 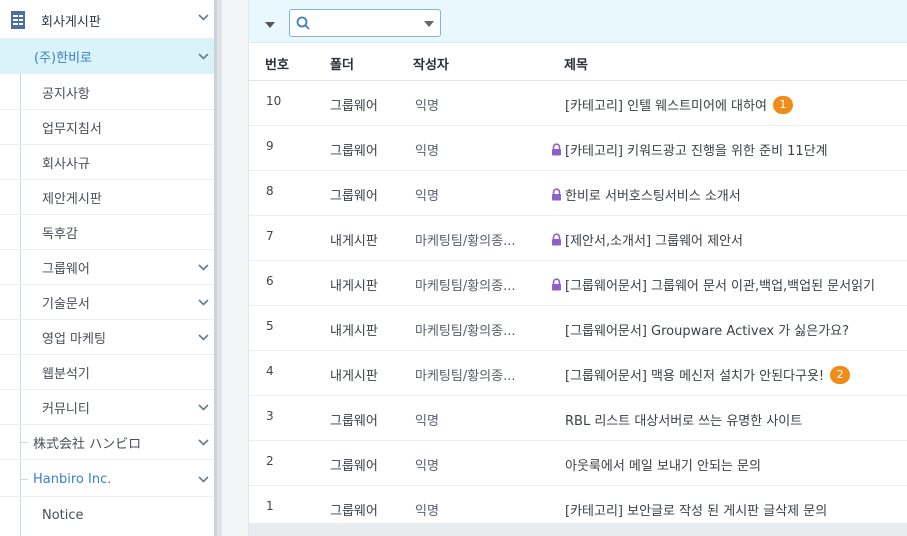 I want to click on table-row: 9 그룹웨어 익명 [카테고리] 키워드광고 진행을 위한 준비 11단계, so click(x=578, y=148).